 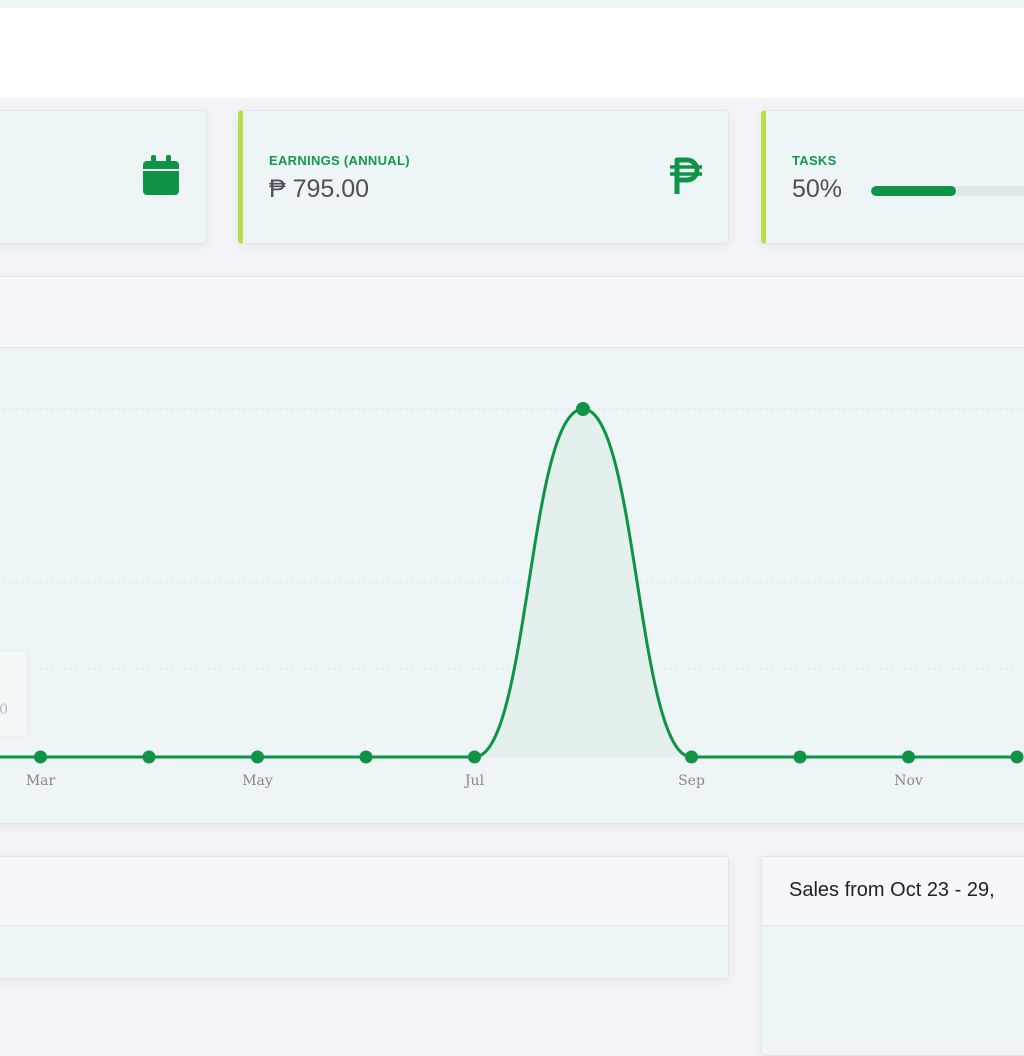 I want to click on bottom-left-panel: th, so click(x=364, y=917).